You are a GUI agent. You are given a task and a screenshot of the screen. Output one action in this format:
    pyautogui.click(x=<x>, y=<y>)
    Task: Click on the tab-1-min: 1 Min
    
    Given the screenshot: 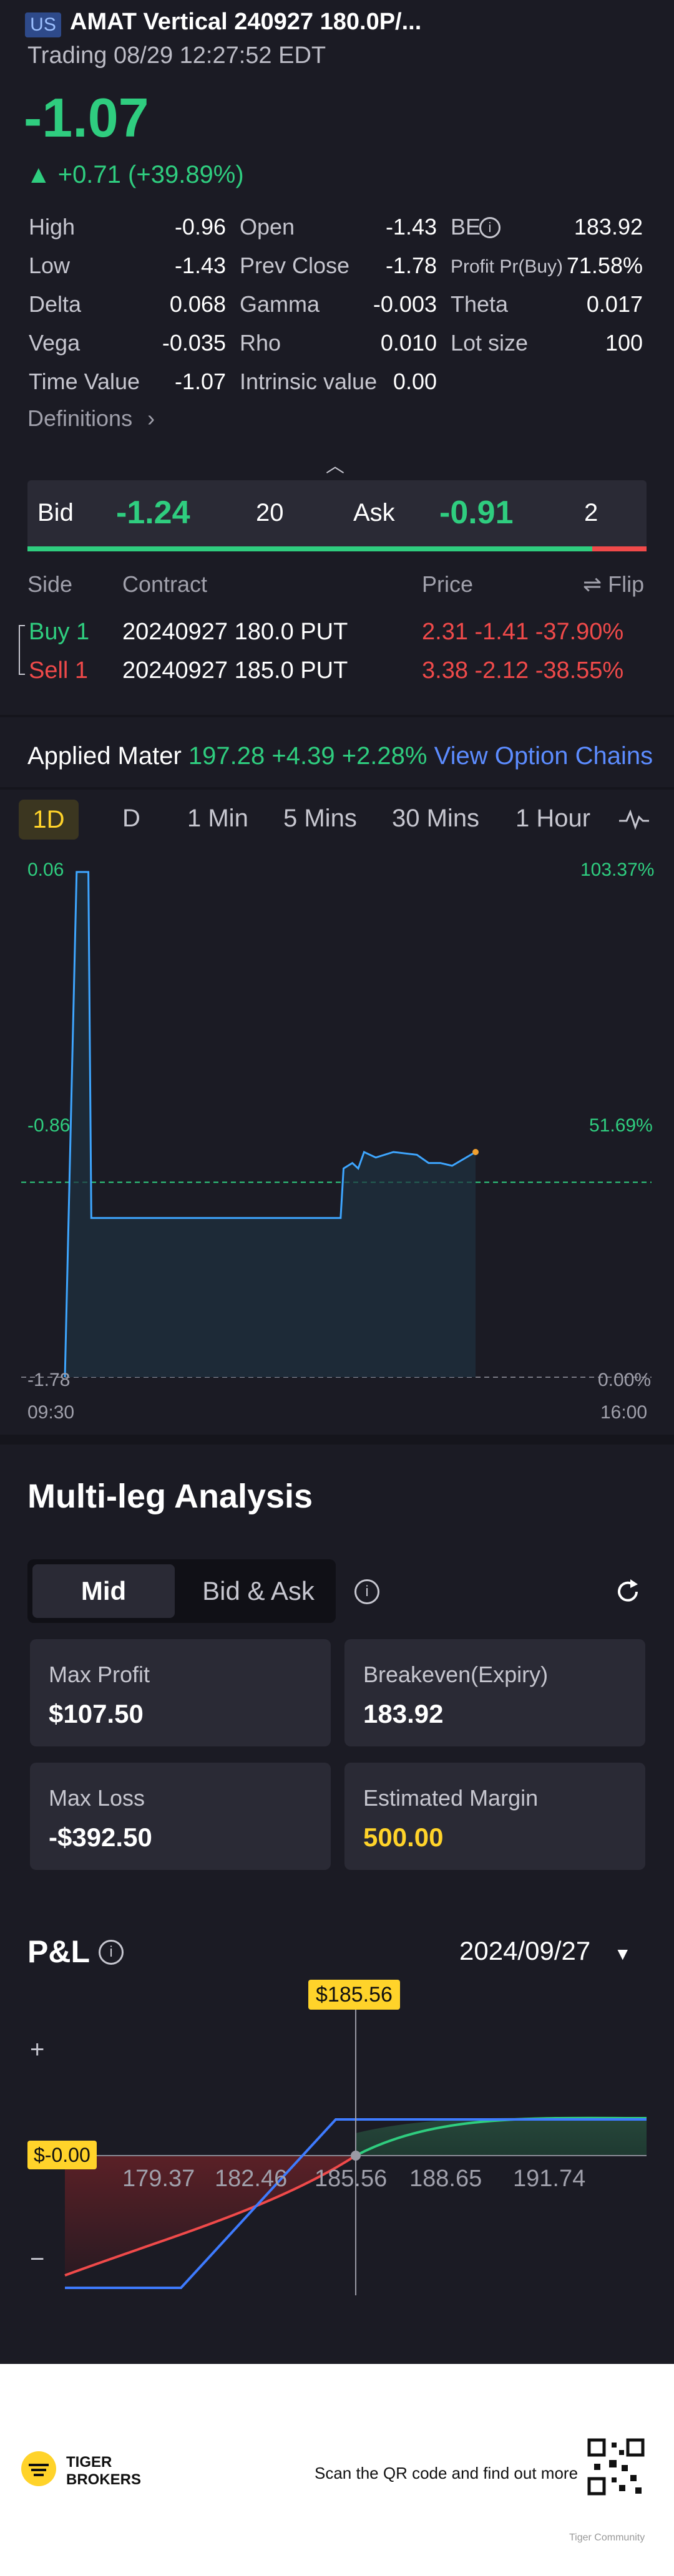 What is the action you would take?
    pyautogui.click(x=217, y=819)
    